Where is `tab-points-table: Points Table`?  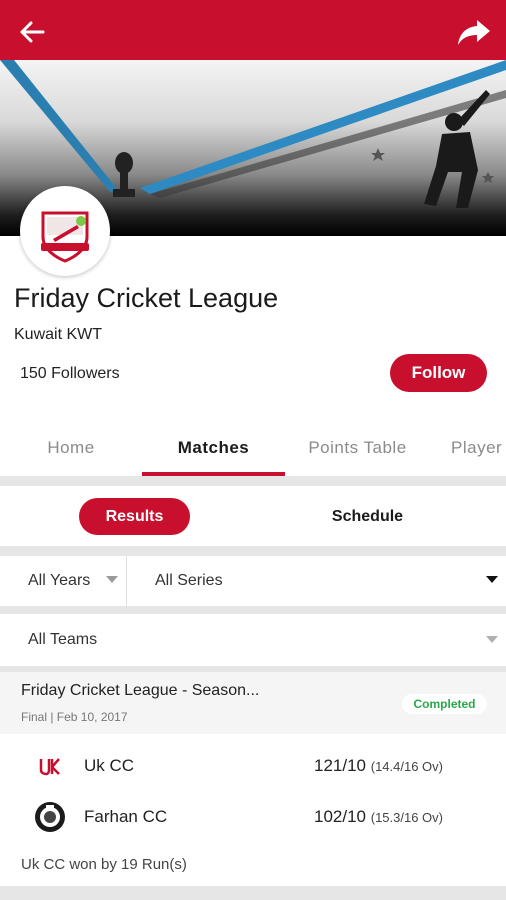 tab-points-table: Points Table is located at coordinates (357, 448).